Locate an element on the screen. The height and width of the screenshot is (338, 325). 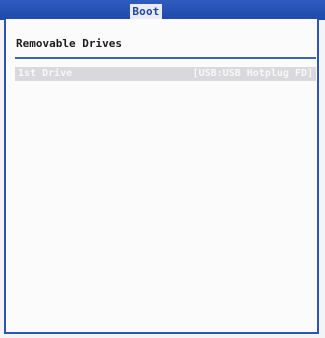
drive-row-1st: 1st Drive [USB:USB Hotplug FD] is located at coordinates (165, 74).